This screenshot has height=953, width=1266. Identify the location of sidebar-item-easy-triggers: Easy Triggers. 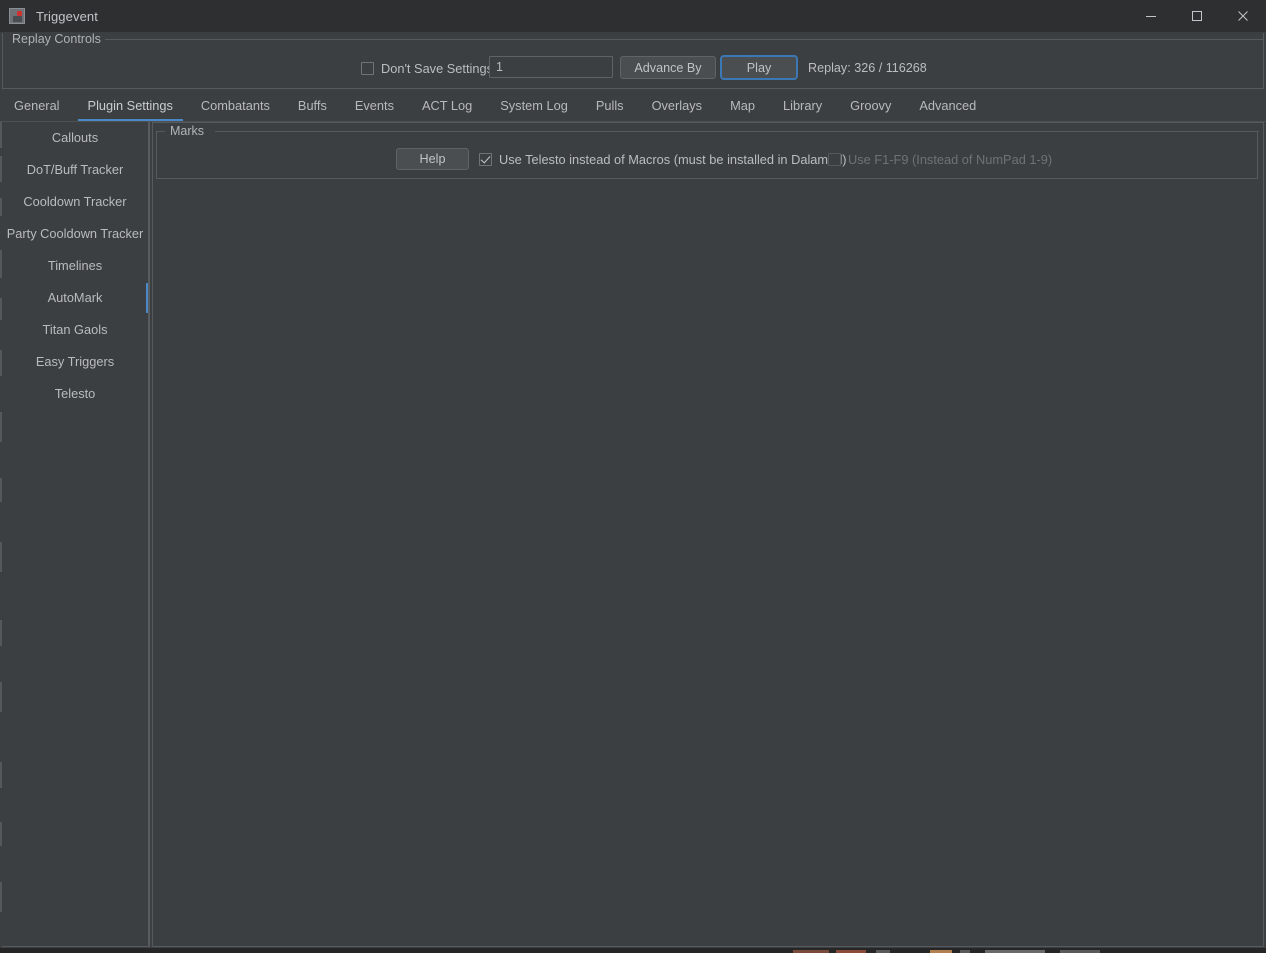
(75, 362).